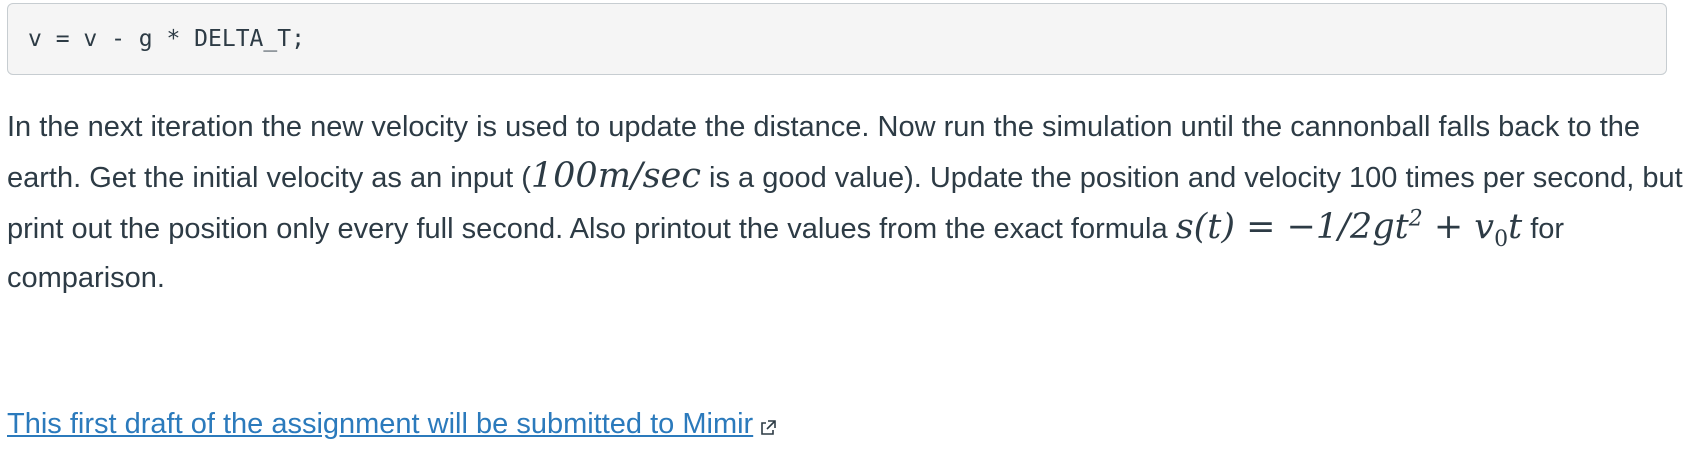 This screenshot has height=468, width=1706. I want to click on formula-exponent: 2, so click(1415, 219).